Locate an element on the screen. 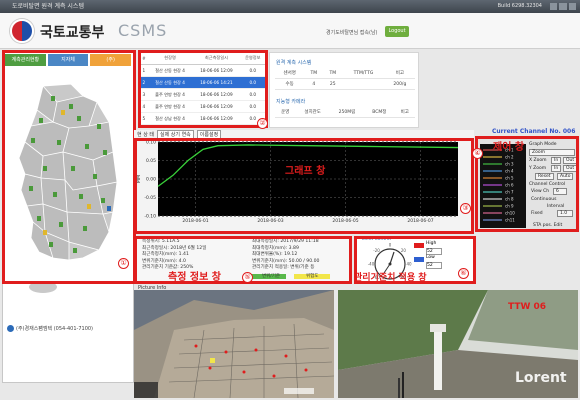 The height and width of the screenshot is (400, 580). camera-info-table: 운영 설치관도 250M림 BCM정 비고 is located at coordinates (345, 112).